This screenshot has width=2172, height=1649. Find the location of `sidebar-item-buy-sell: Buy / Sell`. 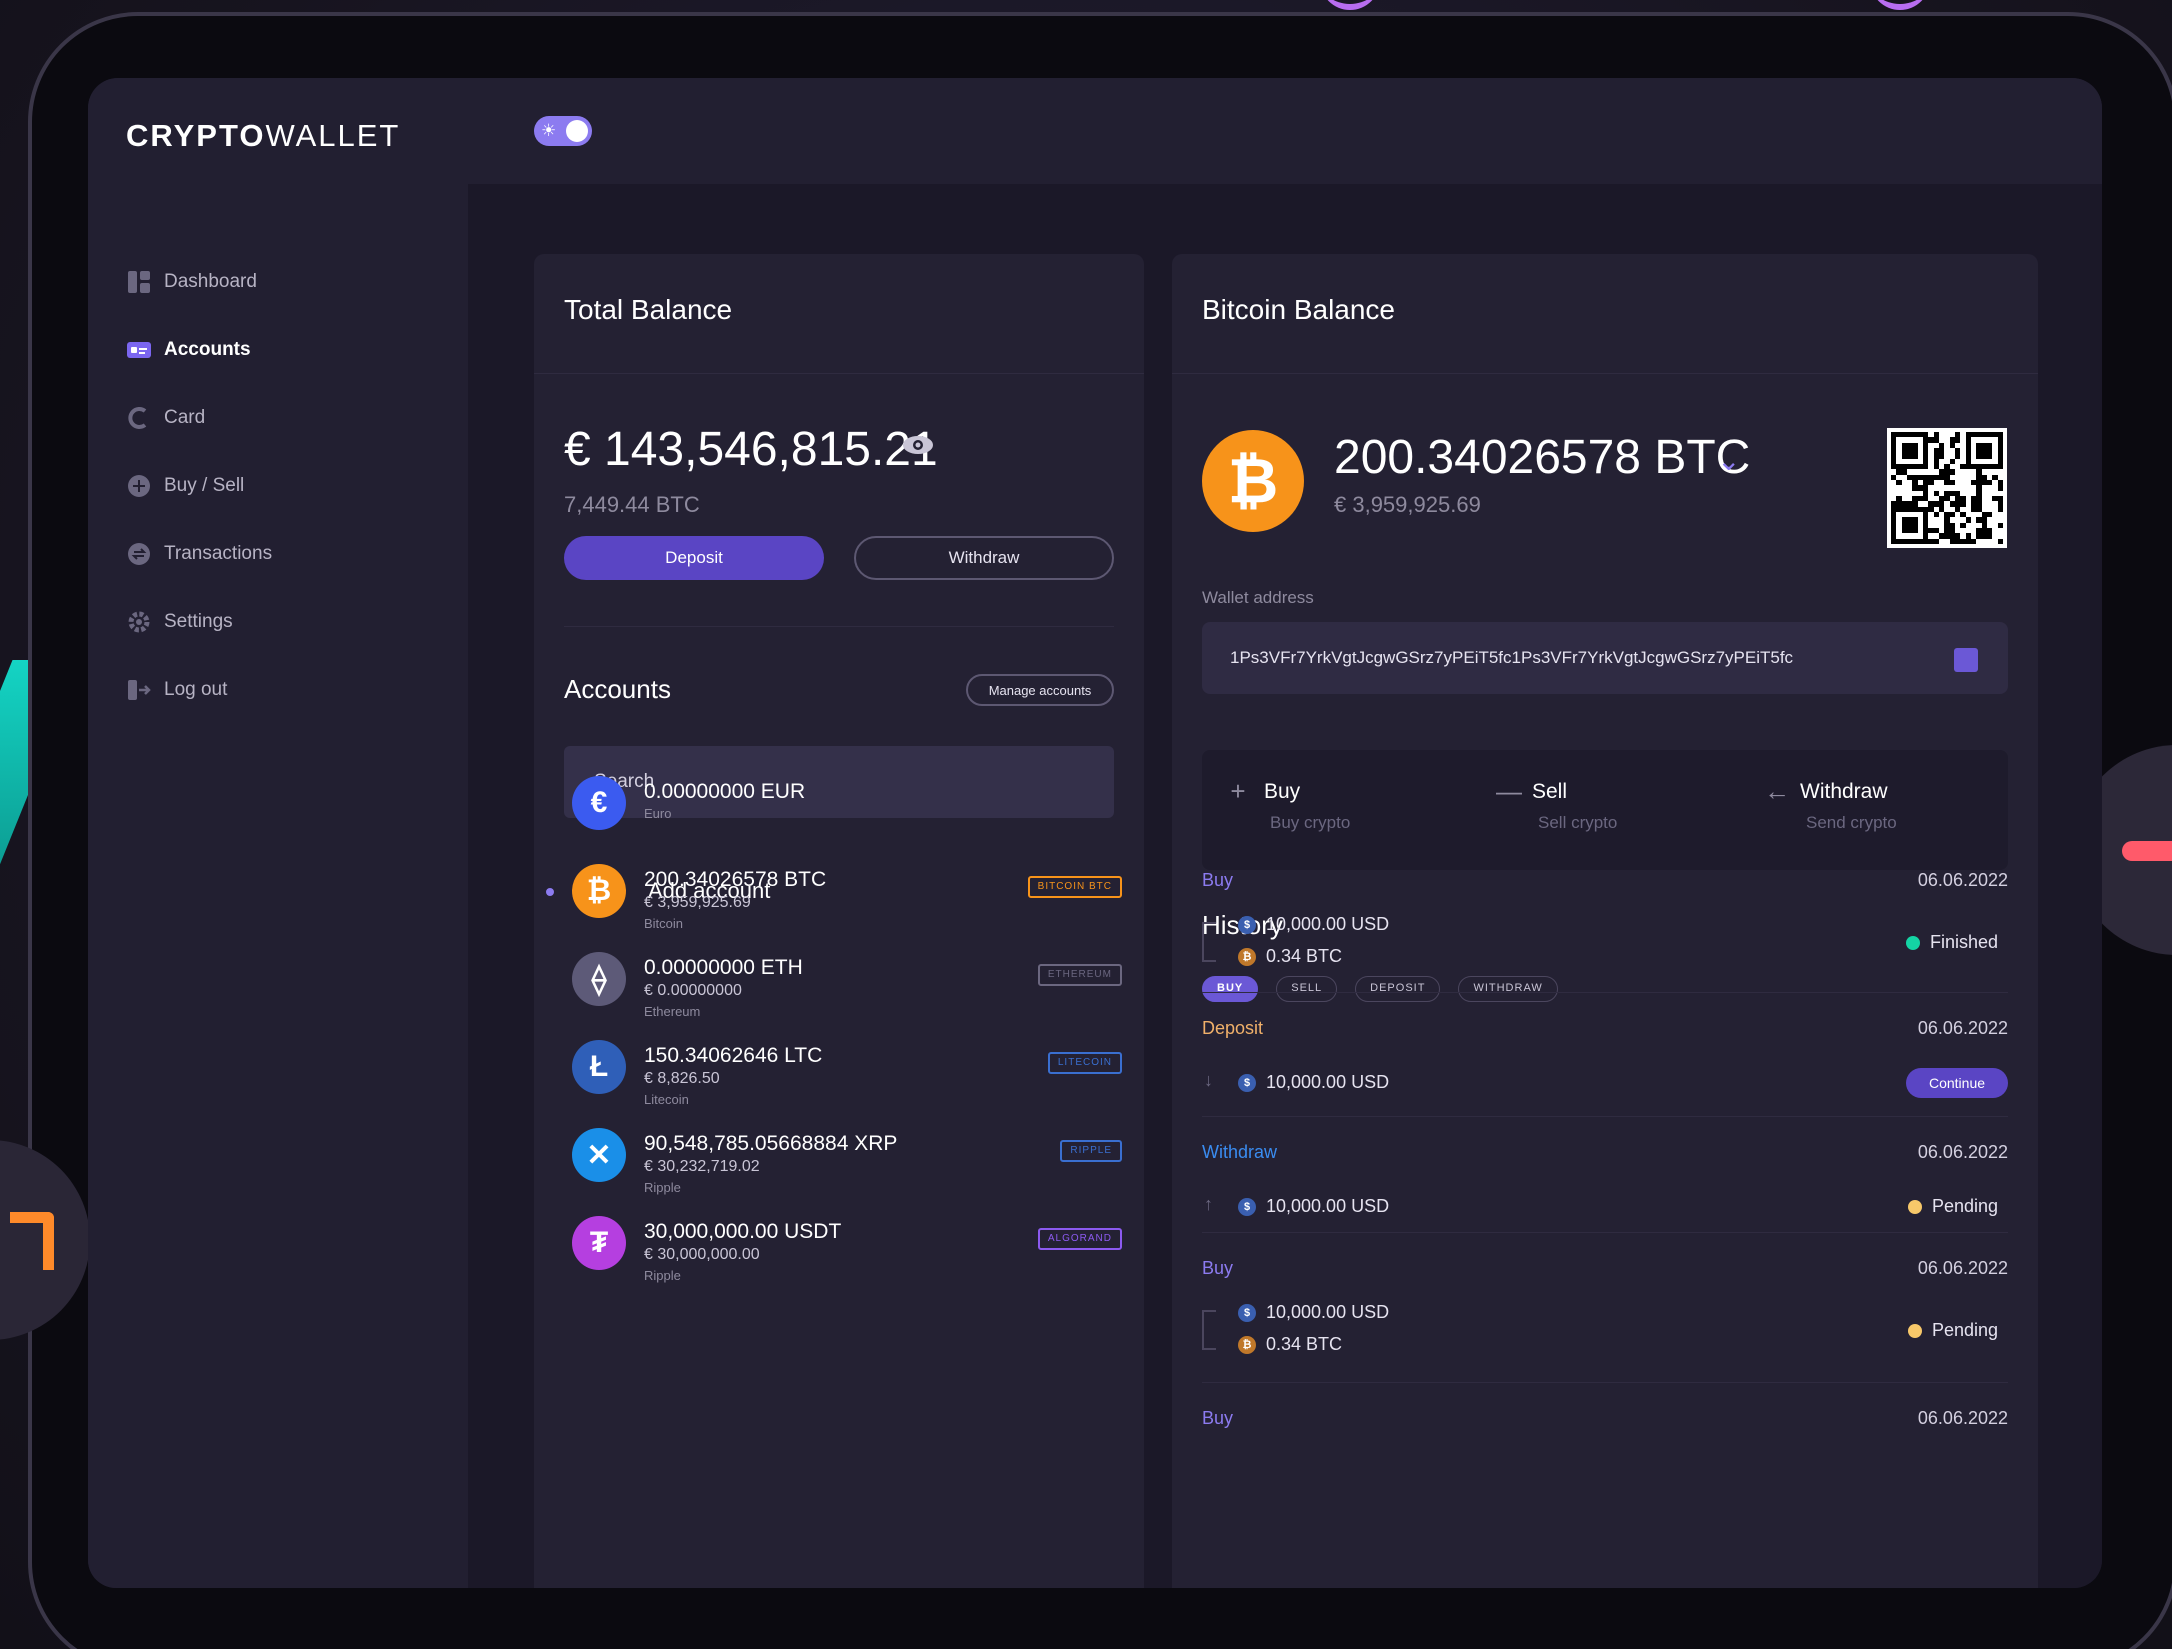

sidebar-item-buy-sell: Buy / Sell is located at coordinates (199, 486).